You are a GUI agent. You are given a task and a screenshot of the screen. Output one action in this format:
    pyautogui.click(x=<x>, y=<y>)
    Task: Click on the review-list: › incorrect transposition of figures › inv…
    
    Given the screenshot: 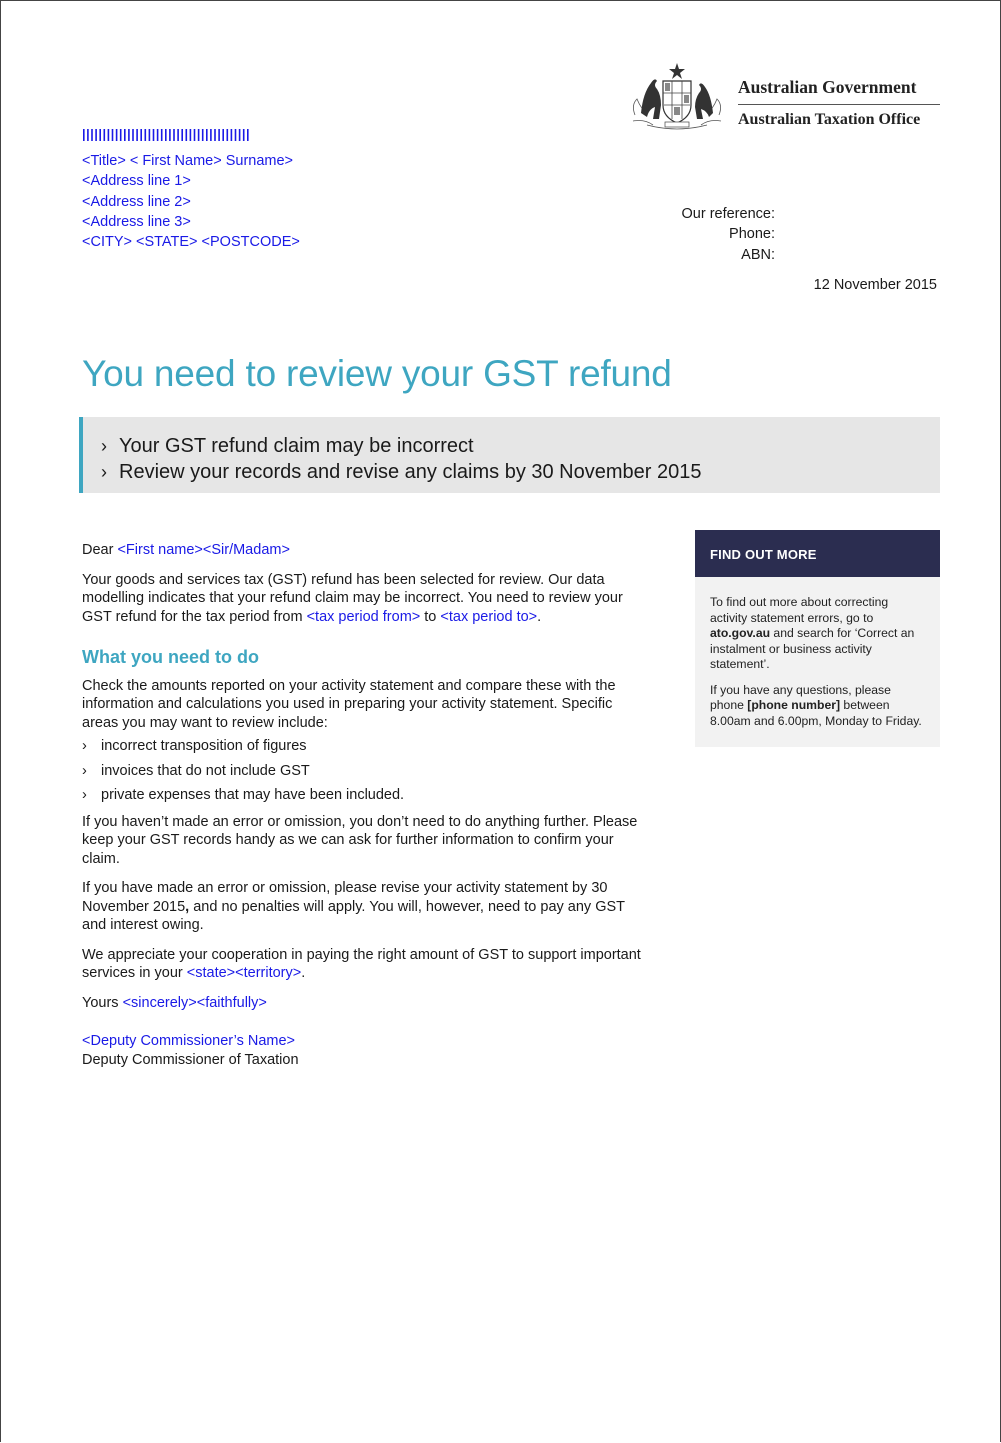 What is the action you would take?
    pyautogui.click(x=367, y=771)
    